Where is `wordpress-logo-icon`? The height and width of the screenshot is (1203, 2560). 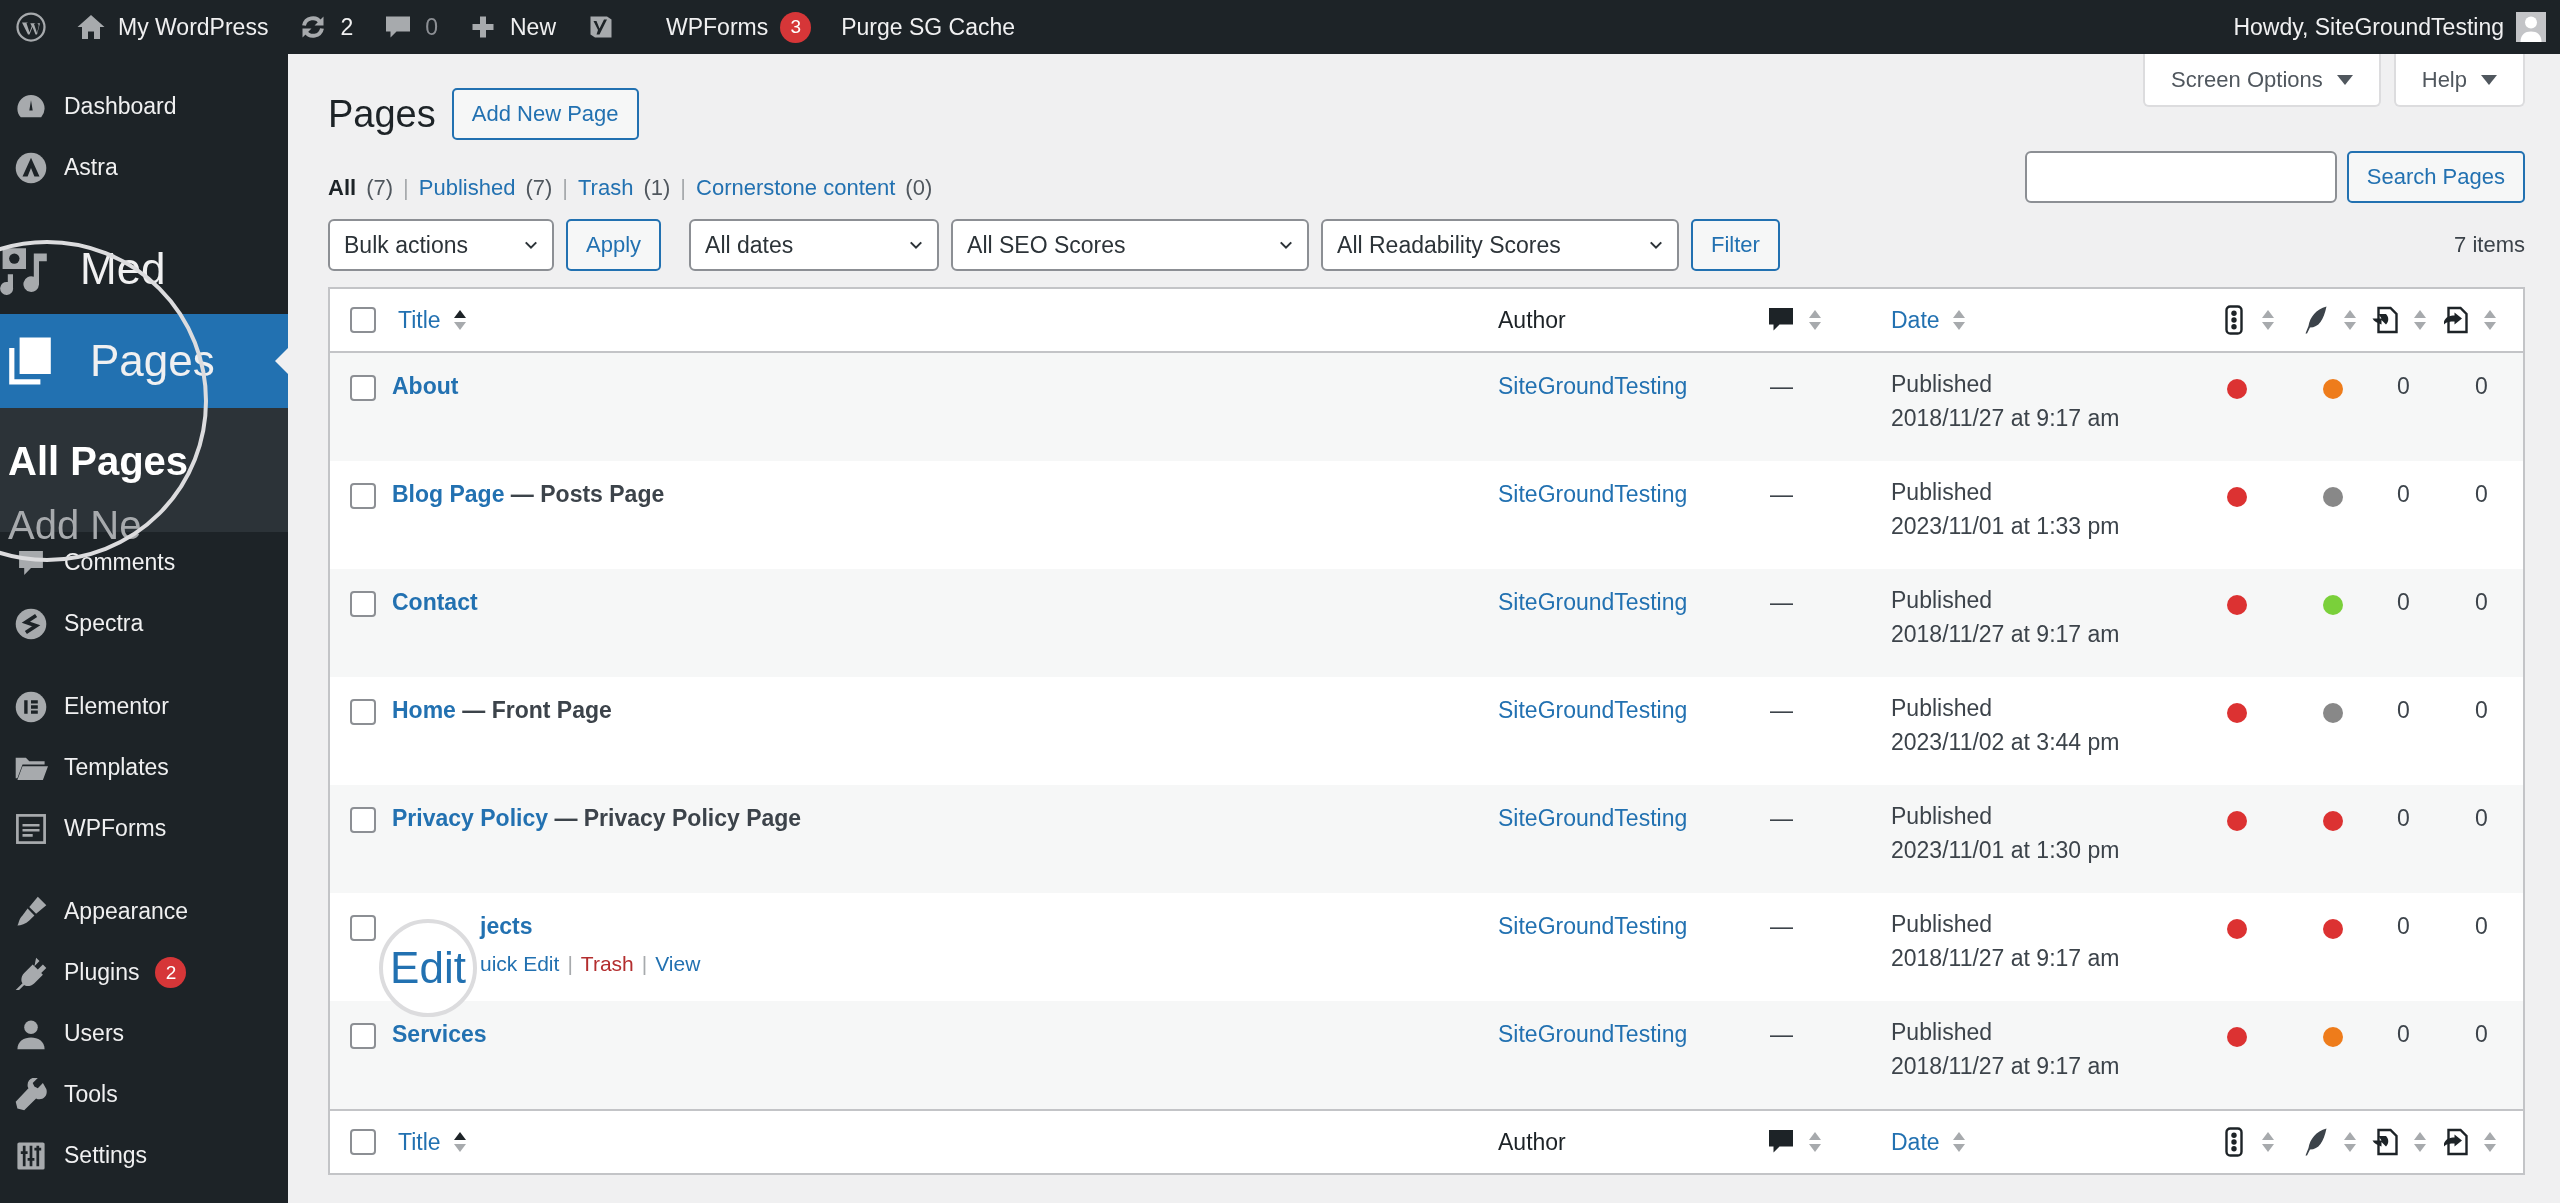 wordpress-logo-icon is located at coordinates (31, 27).